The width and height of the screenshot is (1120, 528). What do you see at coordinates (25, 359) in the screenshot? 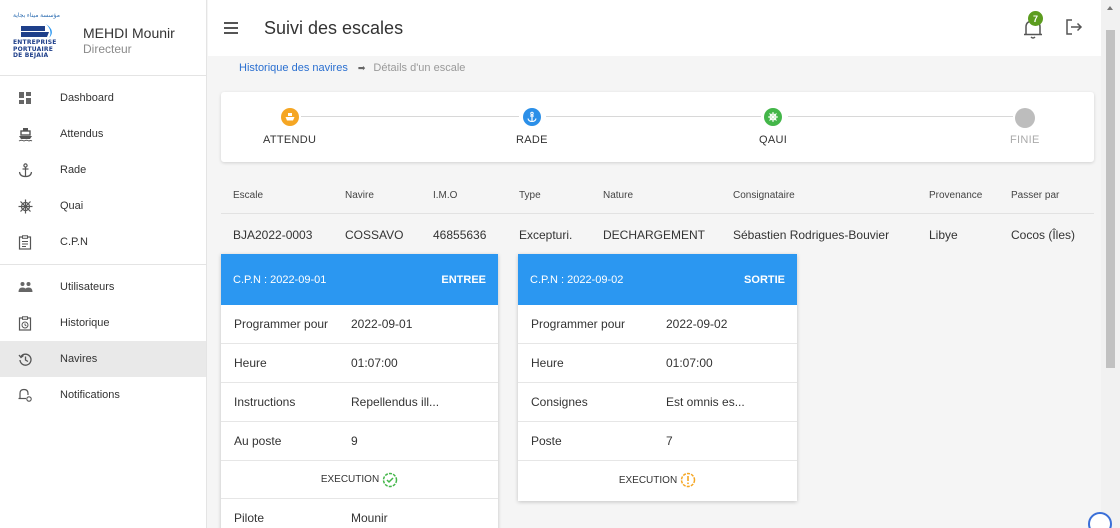
I see `restore-icon` at bounding box center [25, 359].